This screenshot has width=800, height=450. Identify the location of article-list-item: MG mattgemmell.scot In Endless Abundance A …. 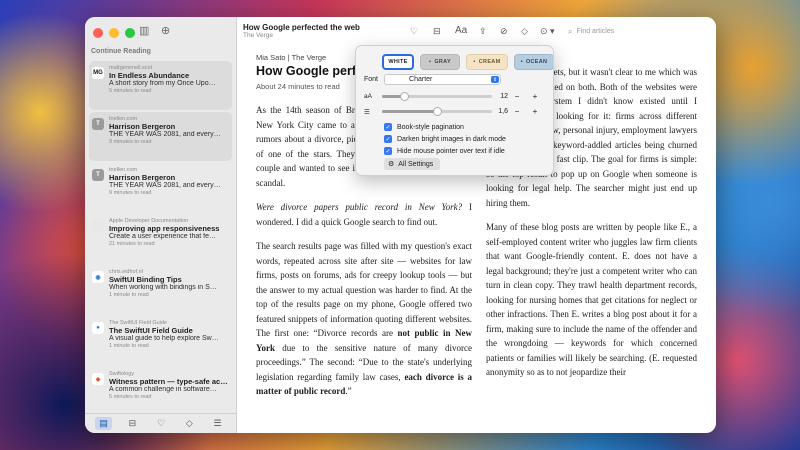
(160, 85).